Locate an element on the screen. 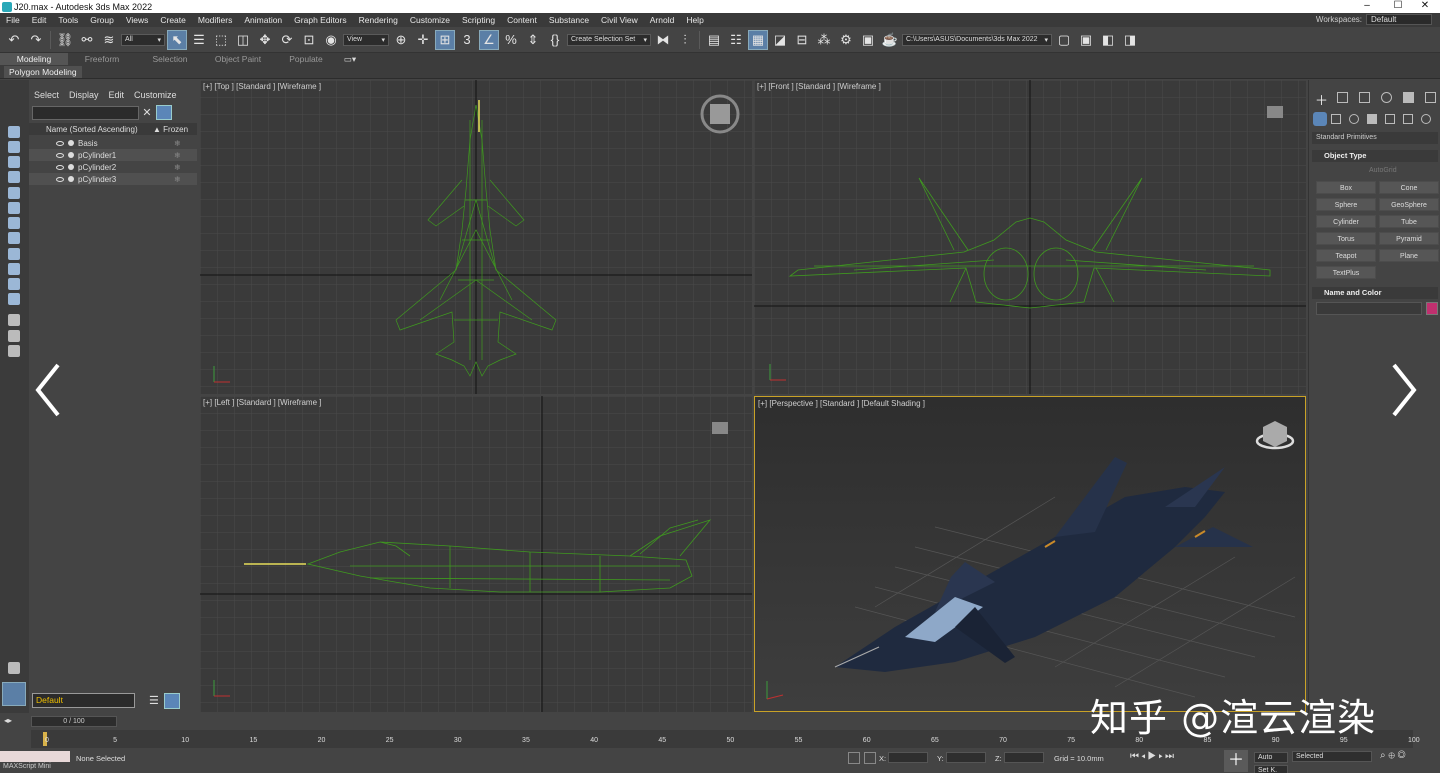 This screenshot has height=773, width=1440. list-item: pCylinder3 ❄ is located at coordinates (113, 179).